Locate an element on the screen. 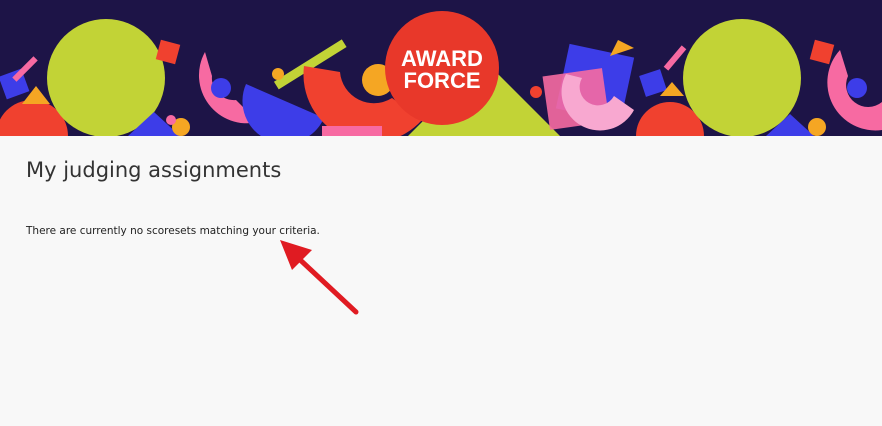  shape-red-dot-center is located at coordinates (536, 92).